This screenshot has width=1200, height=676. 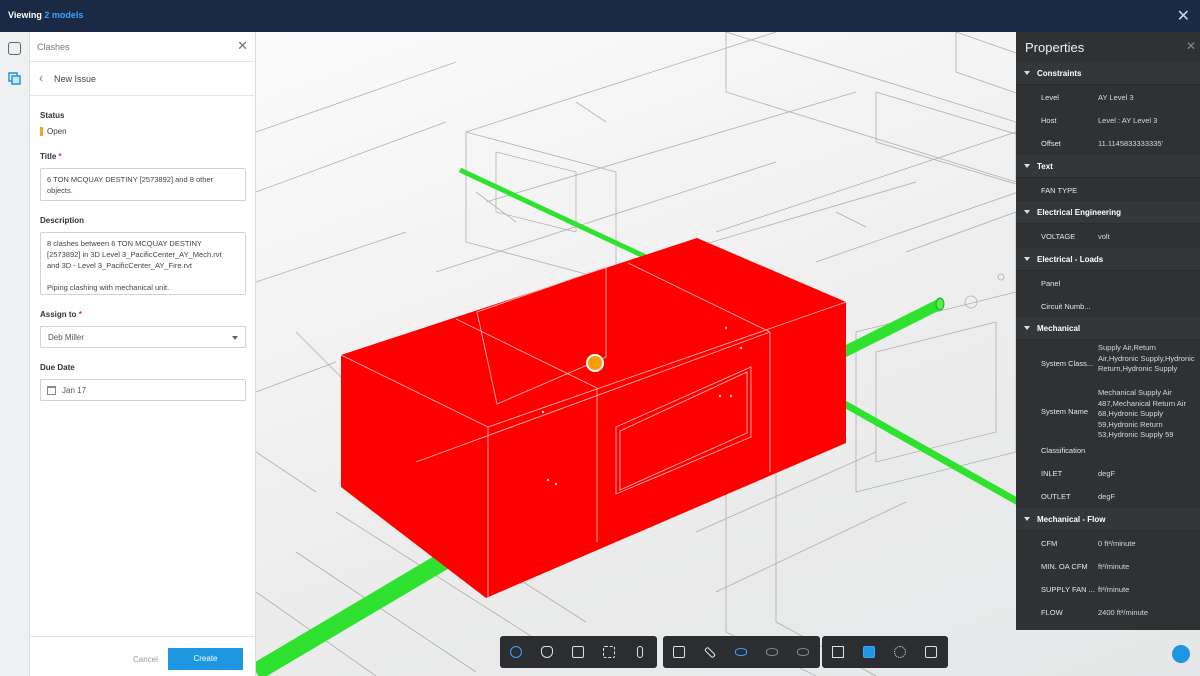 What do you see at coordinates (600, 16) in the screenshot?
I see `top-bar: Viewing 2 models ✕` at bounding box center [600, 16].